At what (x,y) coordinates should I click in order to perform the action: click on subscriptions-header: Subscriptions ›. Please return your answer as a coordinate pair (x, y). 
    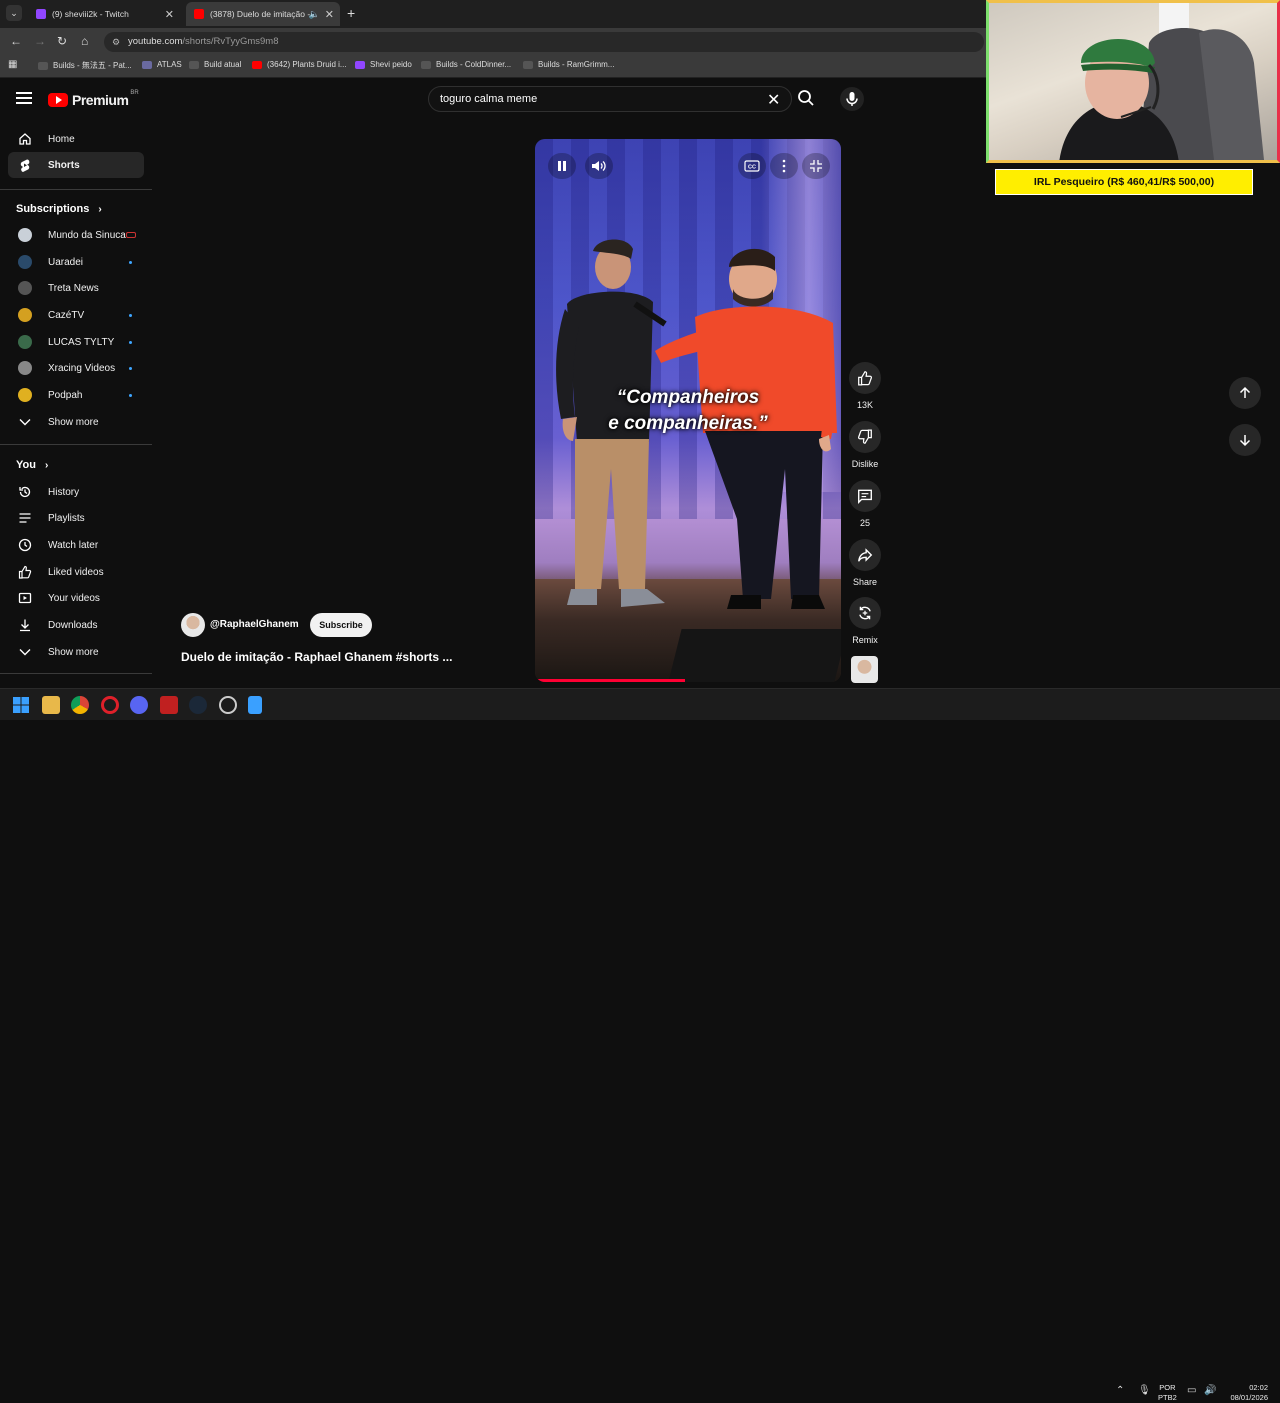
    Looking at the image, I should click on (59, 209).